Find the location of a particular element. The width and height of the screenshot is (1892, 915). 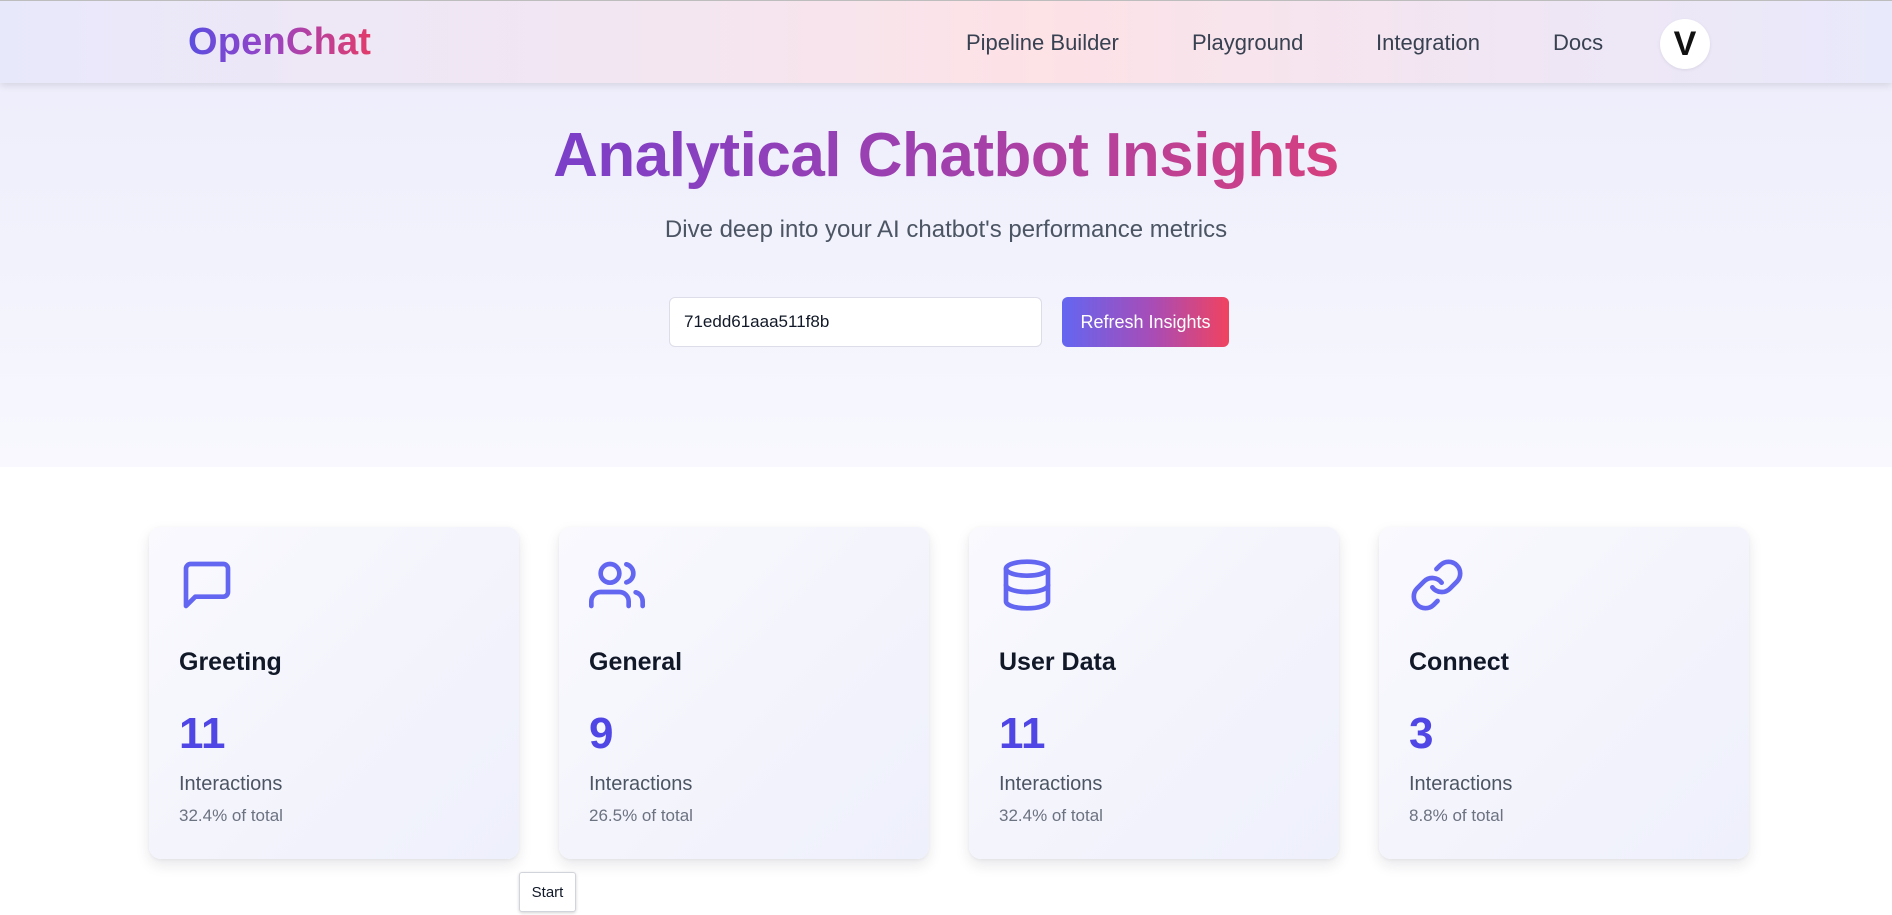

message-square-icon is located at coordinates (207, 585).